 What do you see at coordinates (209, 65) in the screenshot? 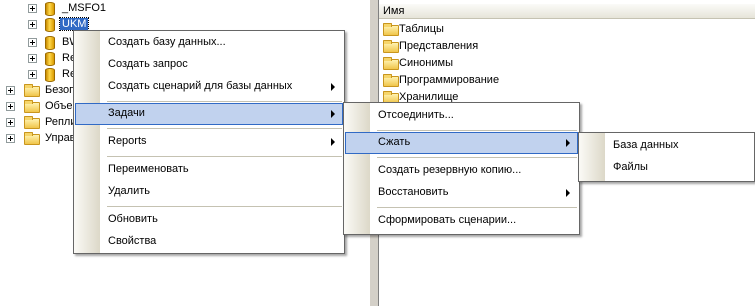
I see `menu-item-create-query: Создать запрос` at bounding box center [209, 65].